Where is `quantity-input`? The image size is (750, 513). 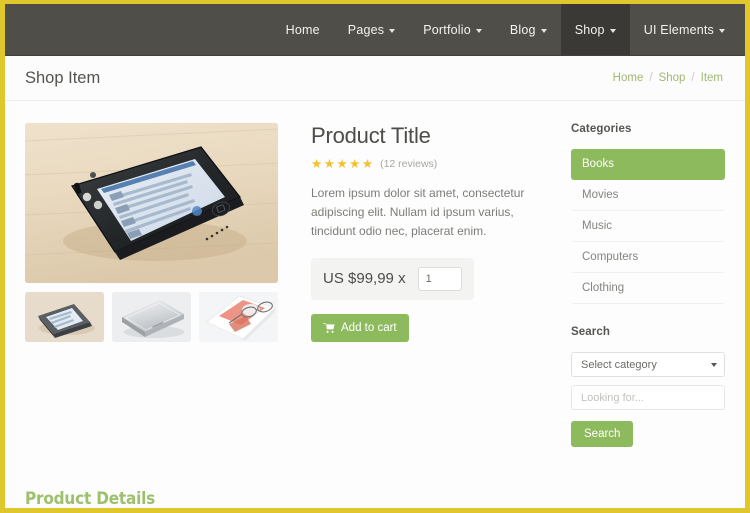 quantity-input is located at coordinates (439, 278).